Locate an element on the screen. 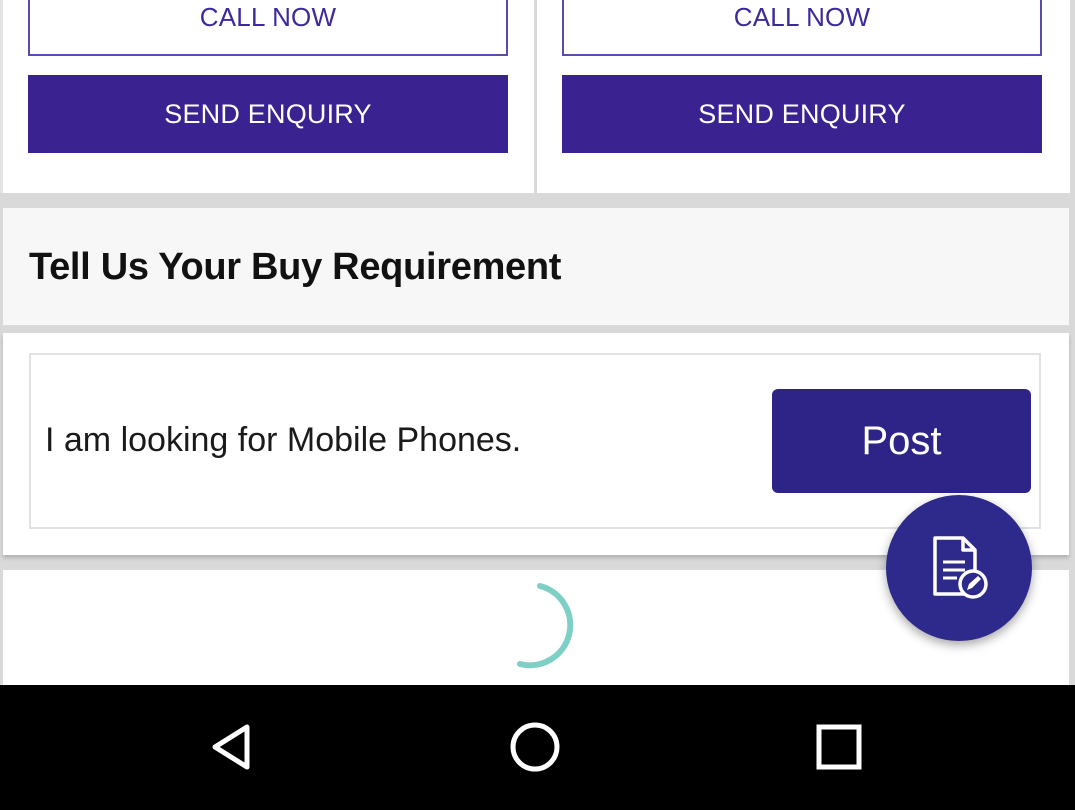 This screenshot has height=810, width=1075. post-requirement-icon is located at coordinates (960, 567).